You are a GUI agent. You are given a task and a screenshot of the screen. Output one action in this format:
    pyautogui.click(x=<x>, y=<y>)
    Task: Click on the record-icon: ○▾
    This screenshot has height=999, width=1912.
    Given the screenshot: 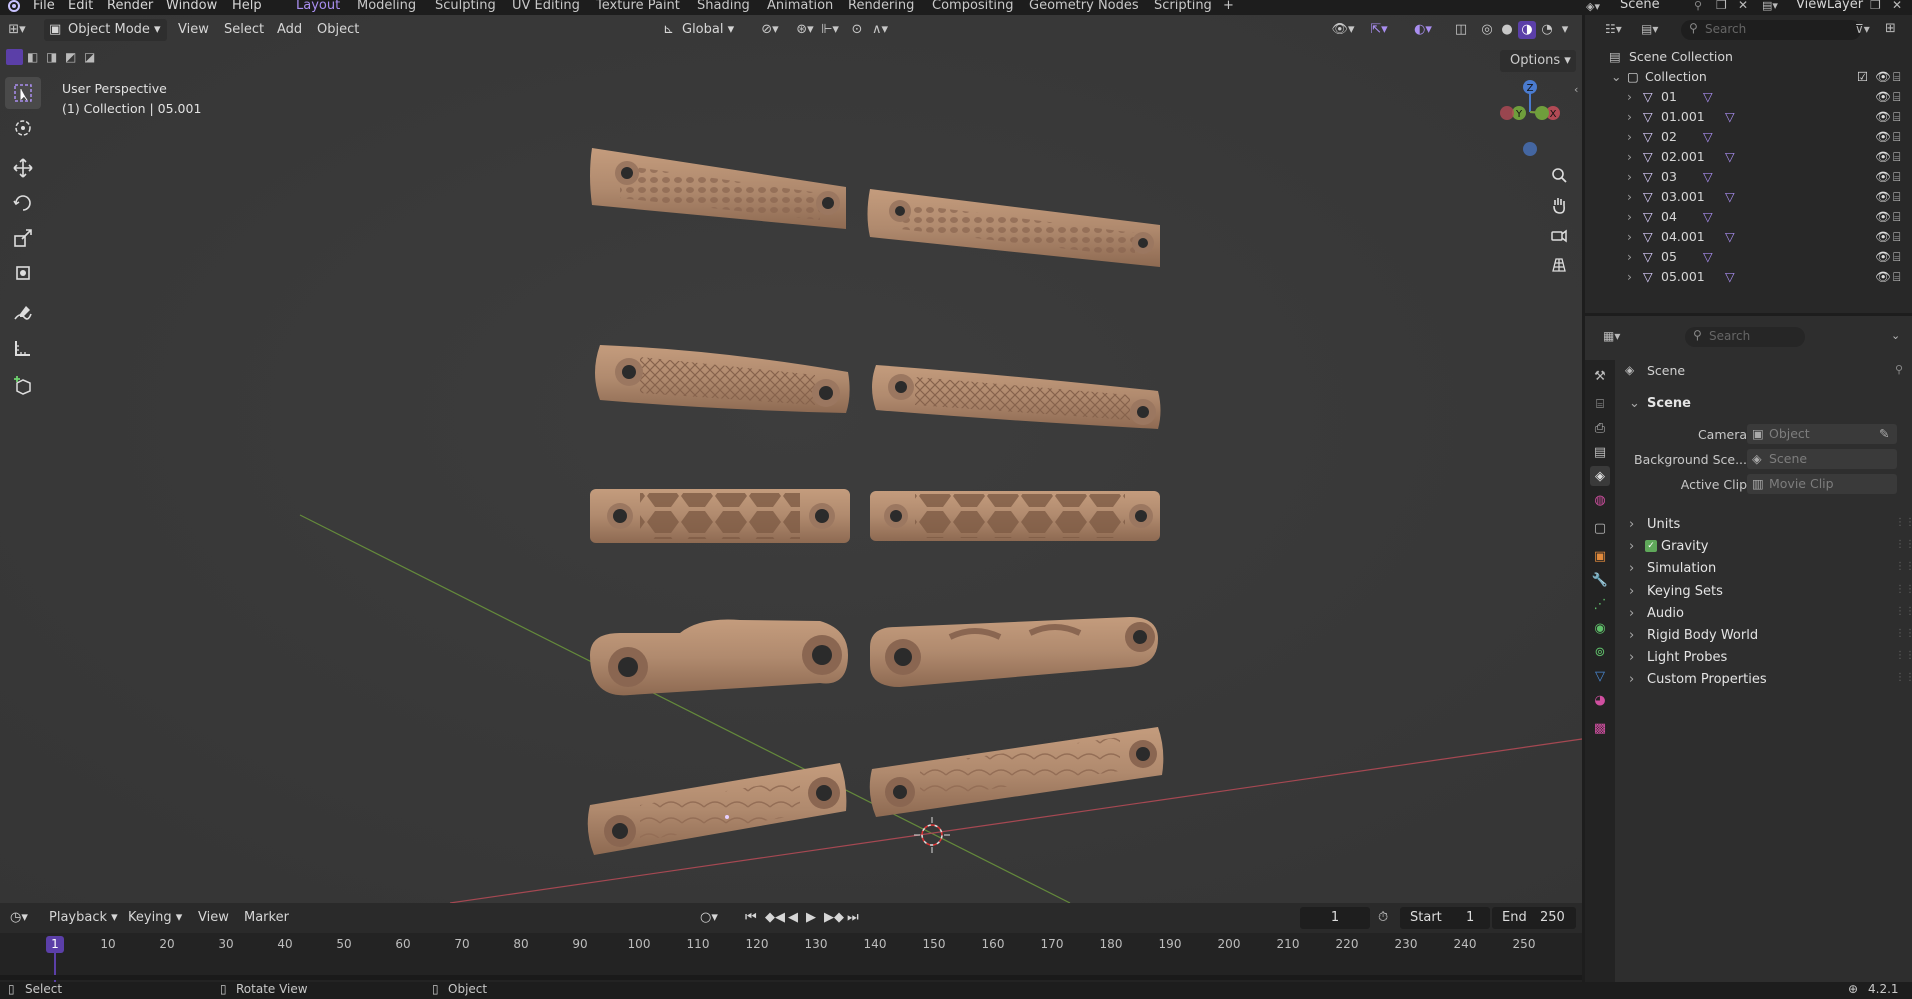 What is the action you would take?
    pyautogui.click(x=709, y=917)
    